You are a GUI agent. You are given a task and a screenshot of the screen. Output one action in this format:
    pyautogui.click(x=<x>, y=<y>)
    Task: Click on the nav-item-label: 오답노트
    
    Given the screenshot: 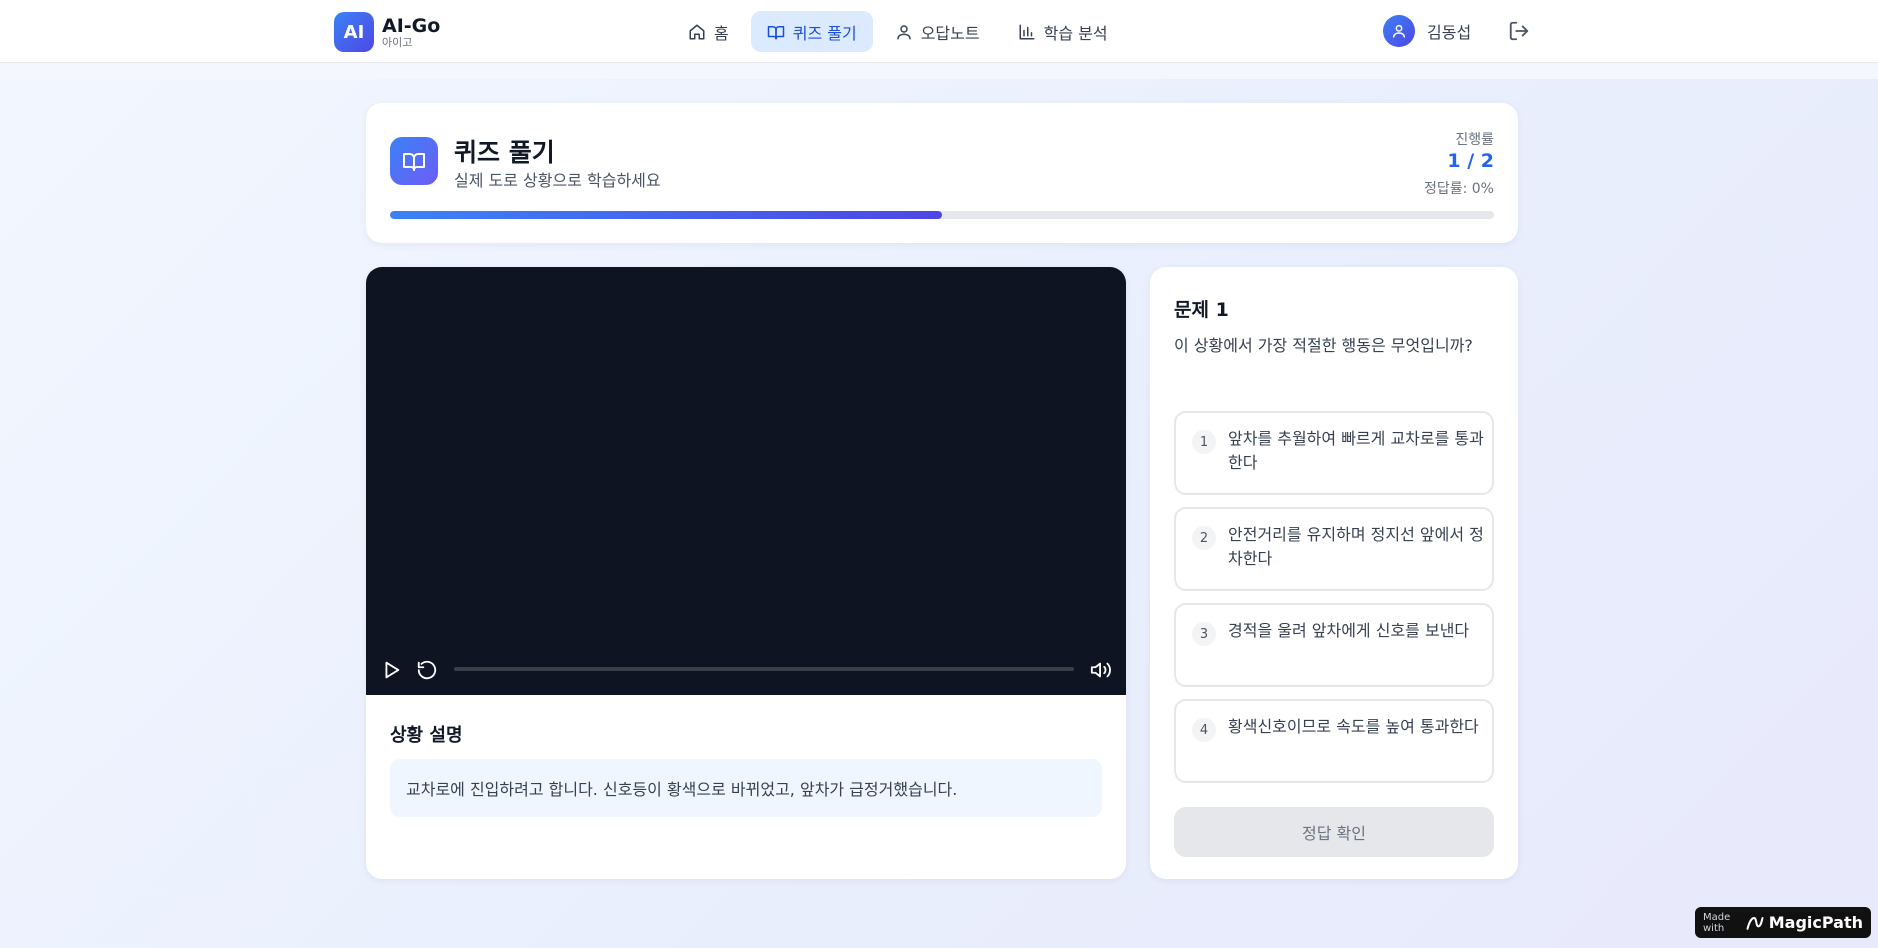 What is the action you would take?
    pyautogui.click(x=950, y=33)
    